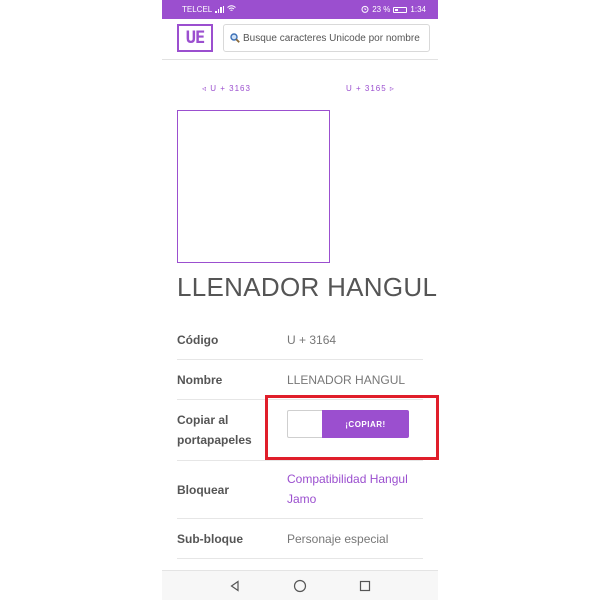 The image size is (600, 600). I want to click on search-icon, so click(235, 38).